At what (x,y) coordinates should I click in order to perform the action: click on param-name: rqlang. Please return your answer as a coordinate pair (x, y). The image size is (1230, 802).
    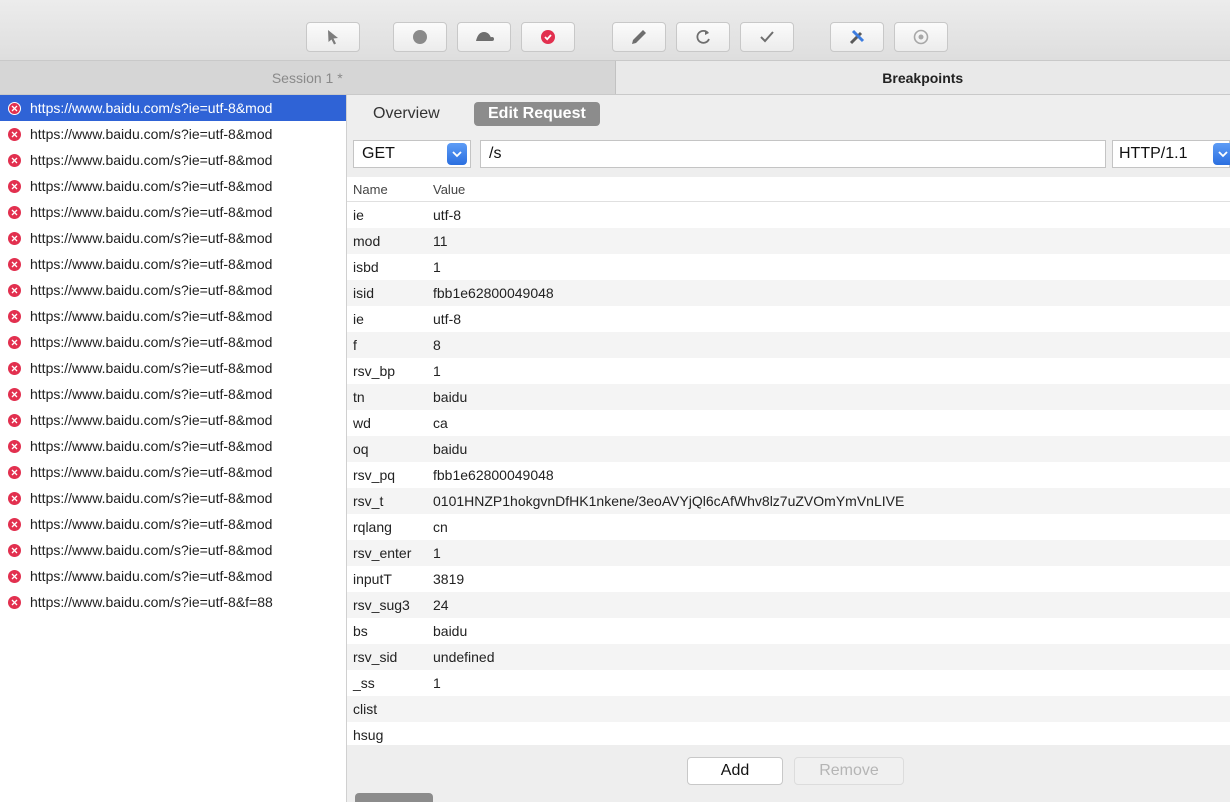
    Looking at the image, I should click on (390, 527).